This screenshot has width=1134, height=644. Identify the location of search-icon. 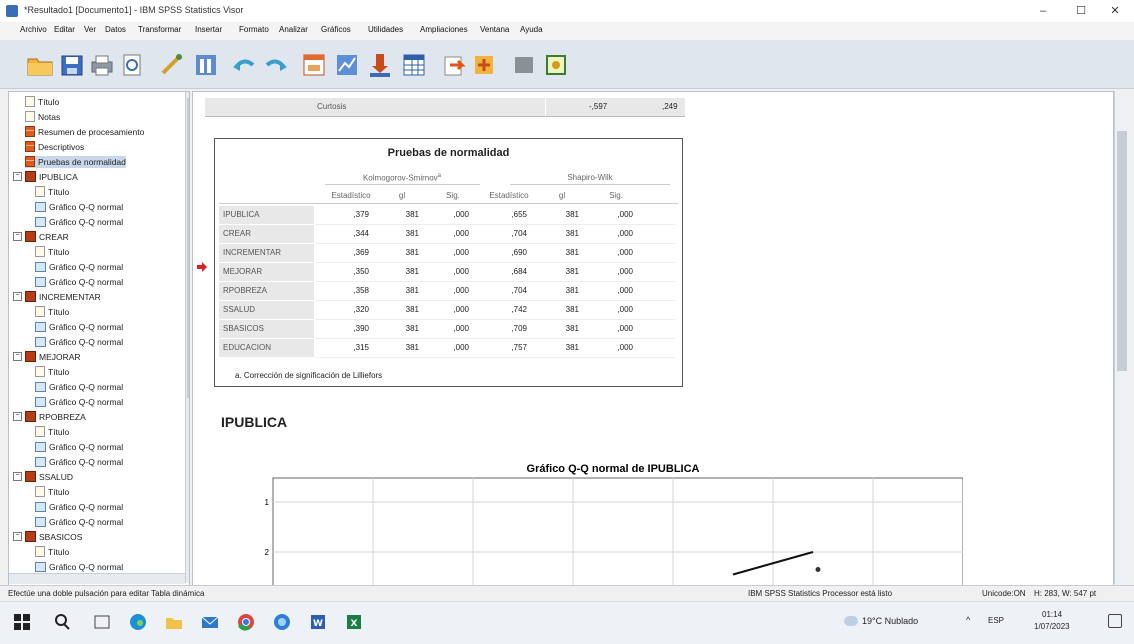
(62, 622).